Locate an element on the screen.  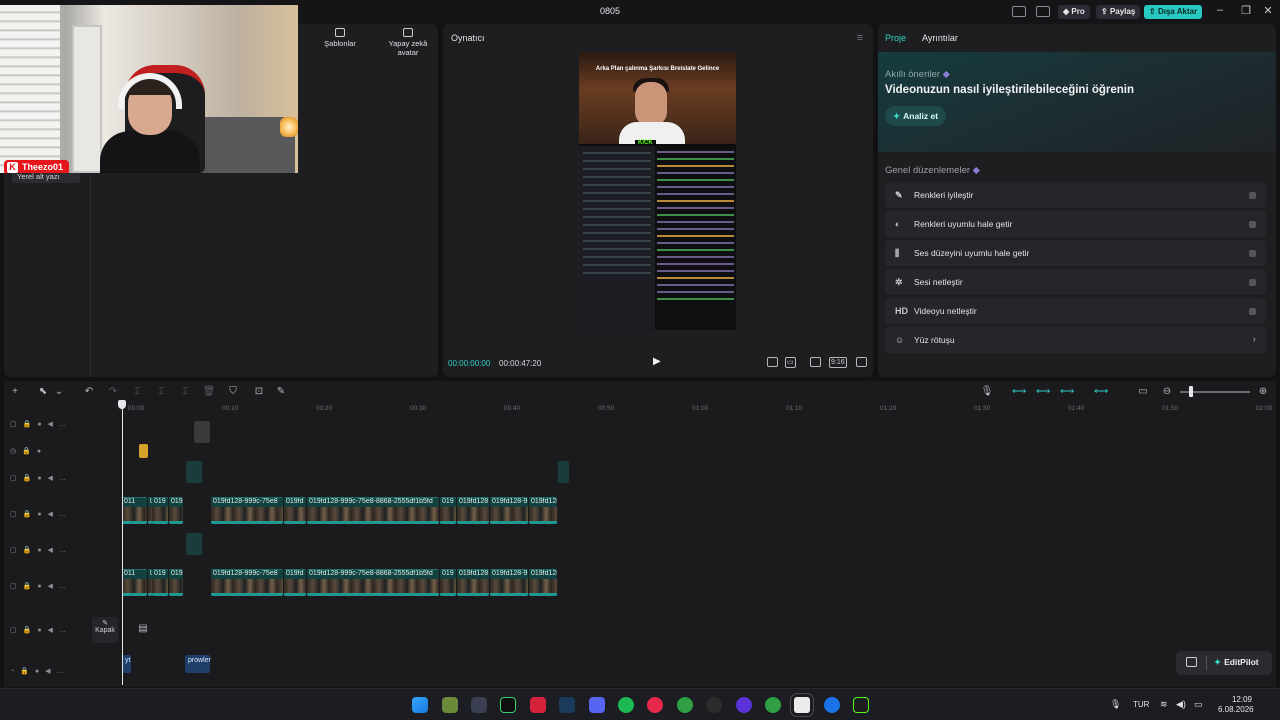
cover-button: ✎ Kapak is located at coordinates (105, 630).